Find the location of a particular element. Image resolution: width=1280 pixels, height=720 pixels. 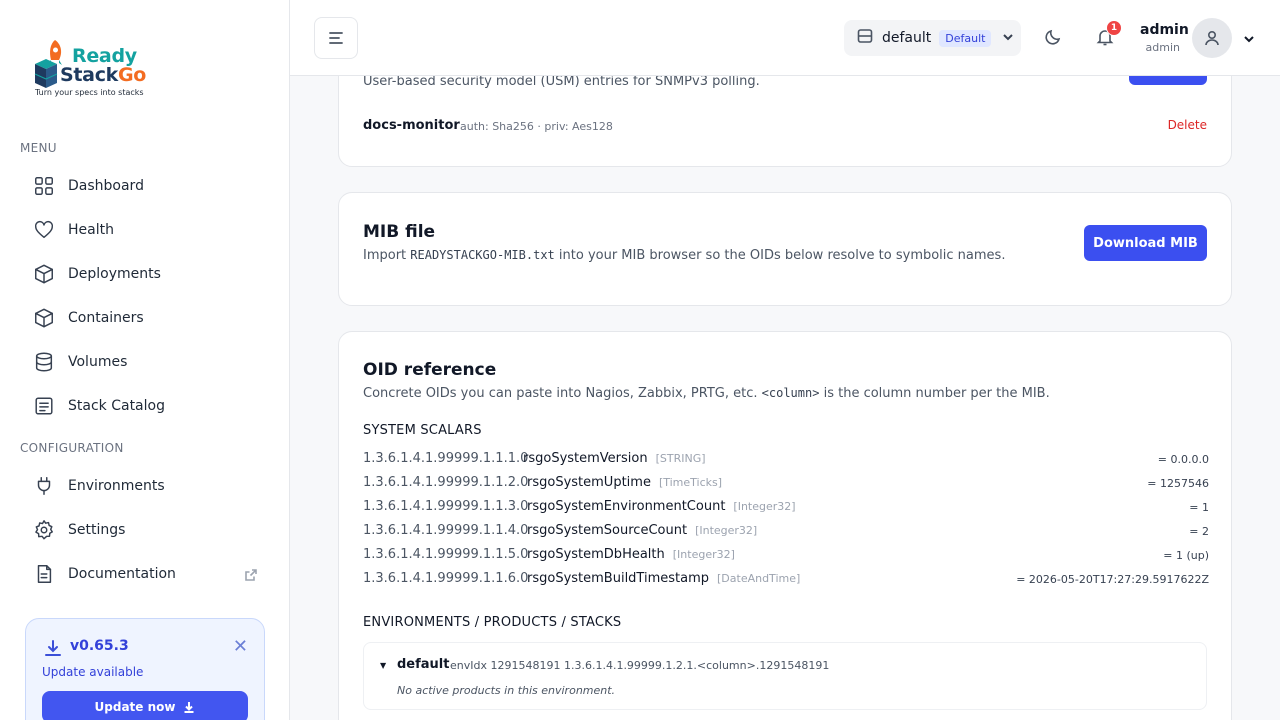

sidebar-item-dashboard: Dashboard is located at coordinates (147, 186).